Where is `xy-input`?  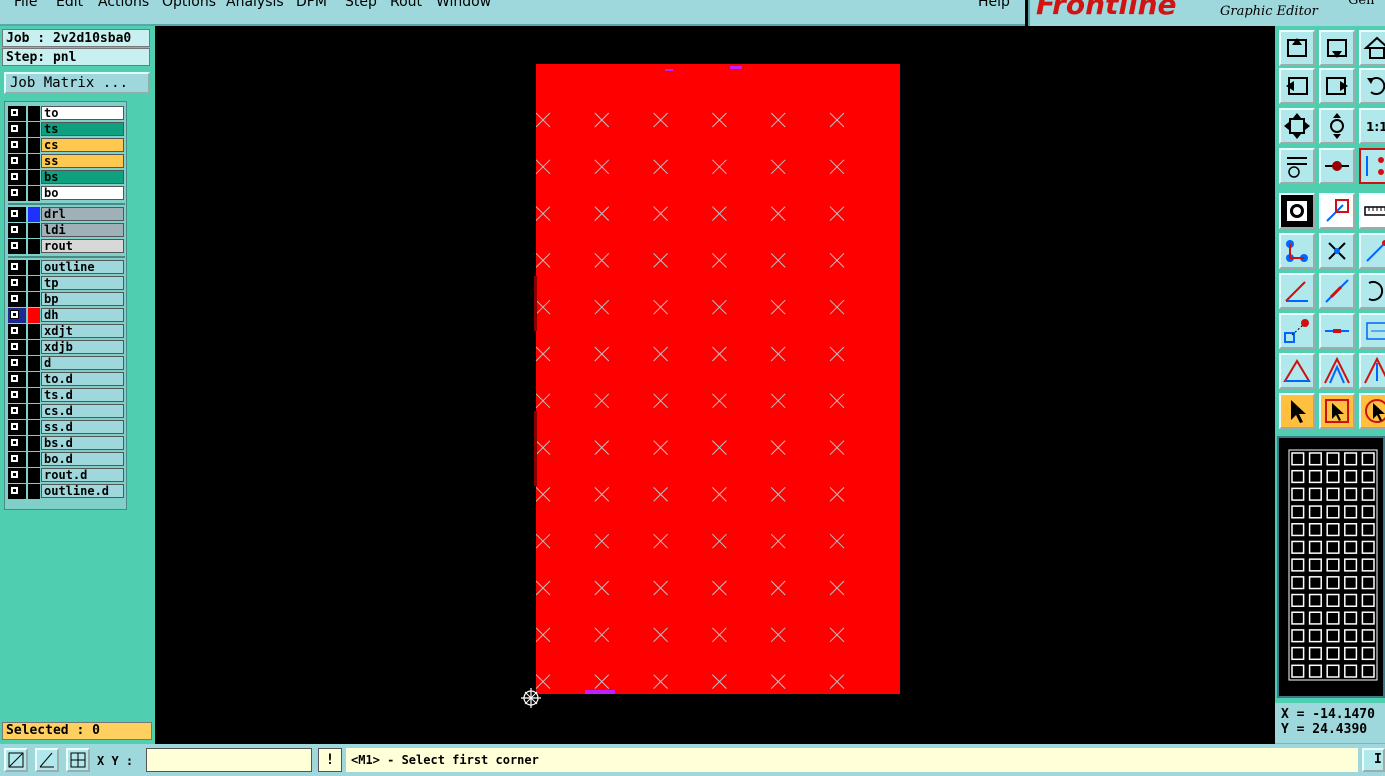 xy-input is located at coordinates (229, 760).